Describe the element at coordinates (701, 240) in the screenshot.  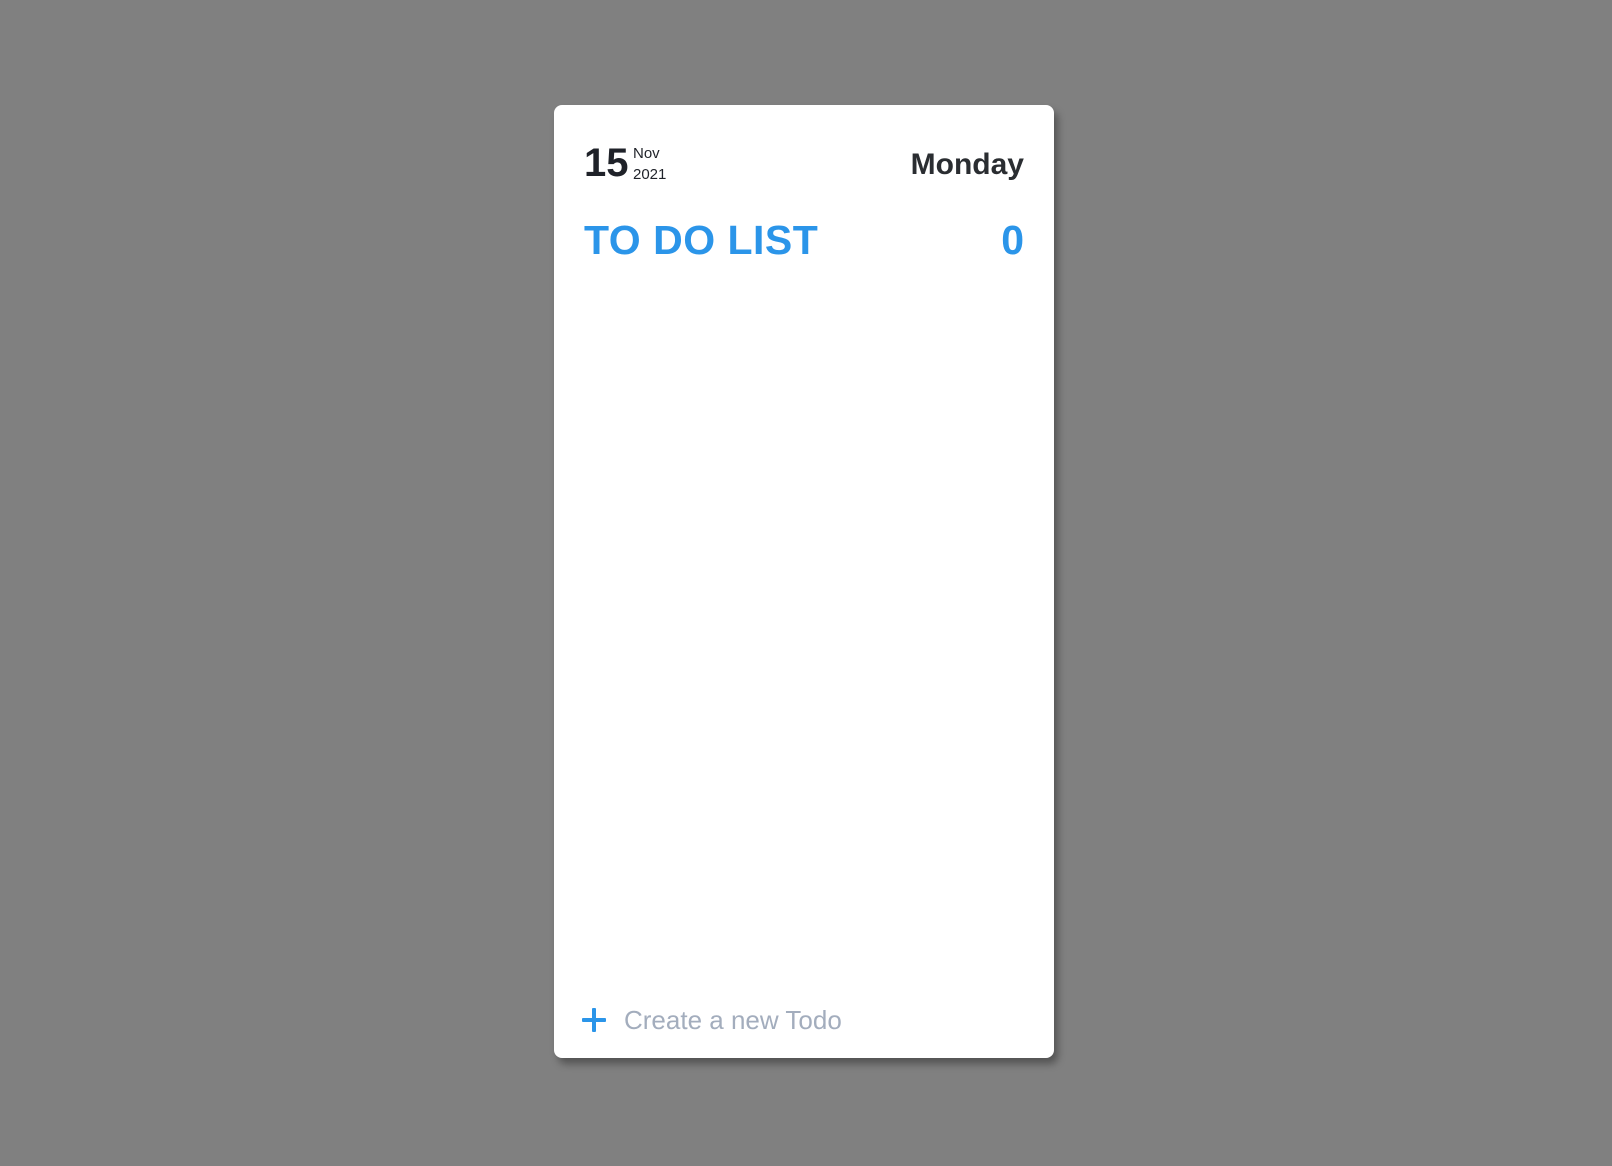
I see `list-title: TO DO LIST` at that location.